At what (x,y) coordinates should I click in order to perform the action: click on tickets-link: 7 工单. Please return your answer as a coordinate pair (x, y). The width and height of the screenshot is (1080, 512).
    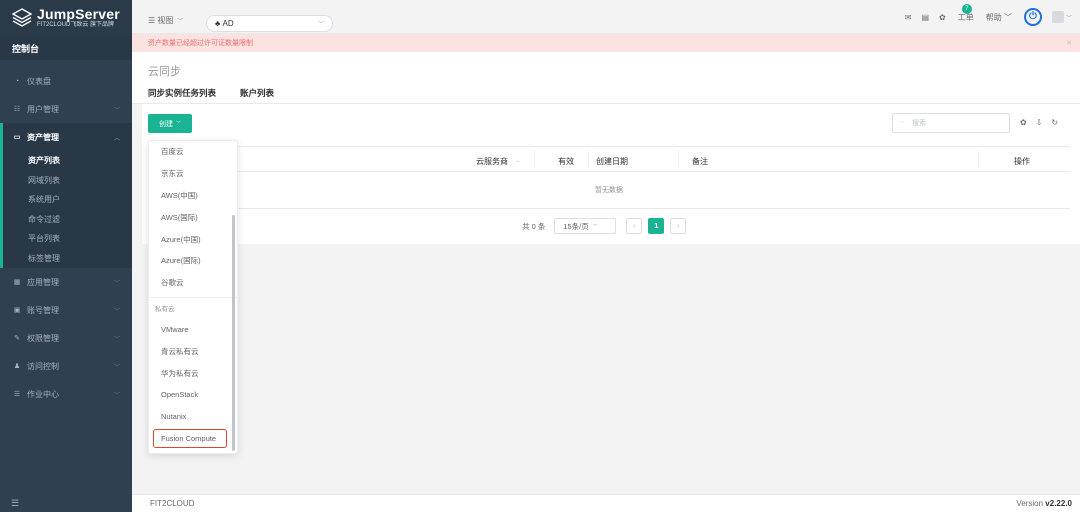
    Looking at the image, I should click on (966, 13).